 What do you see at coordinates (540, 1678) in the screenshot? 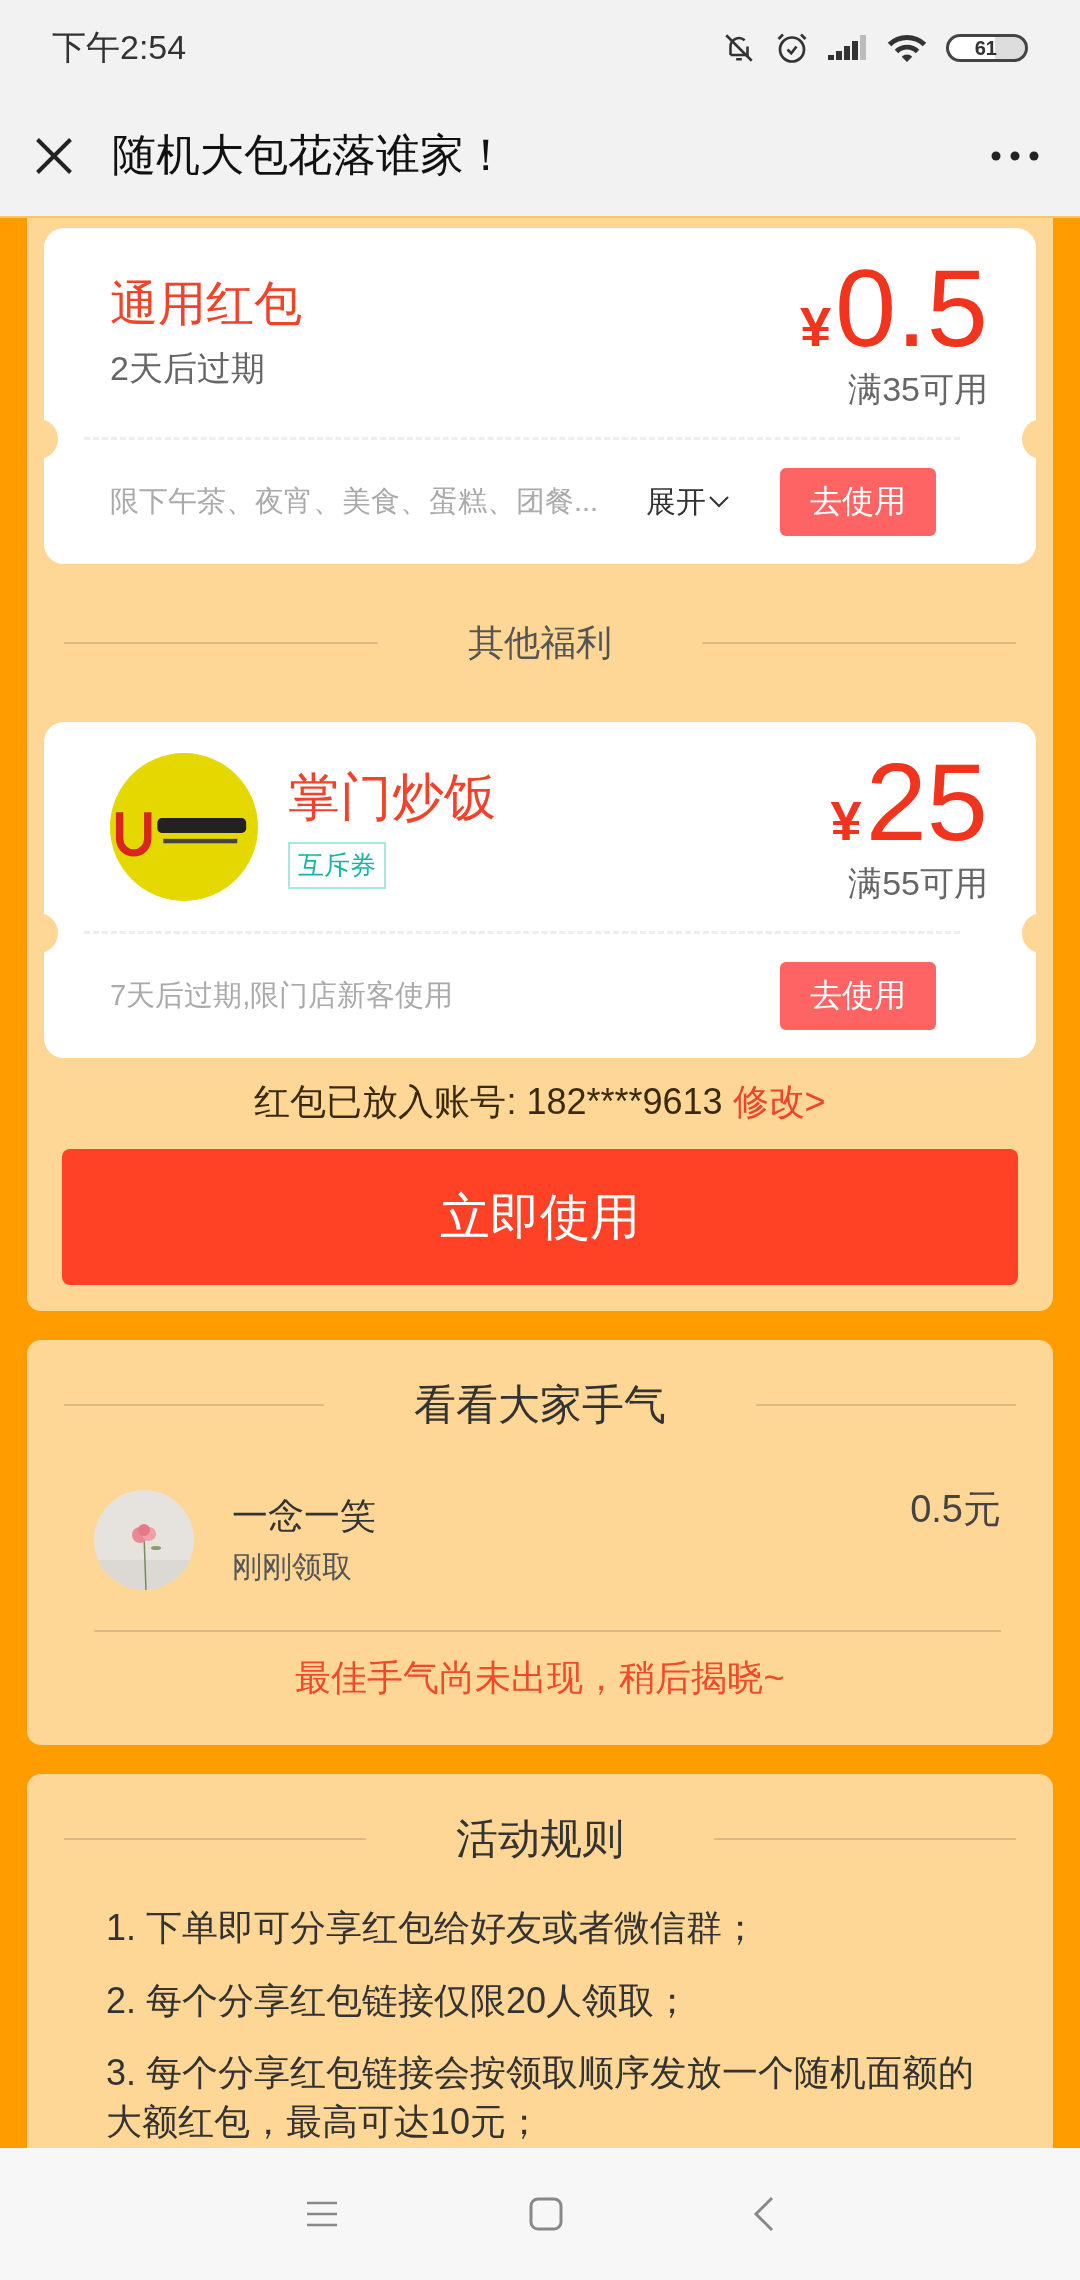
I see `best-luck-notice: 最佳手气尚未出现，稍后揭晓~` at bounding box center [540, 1678].